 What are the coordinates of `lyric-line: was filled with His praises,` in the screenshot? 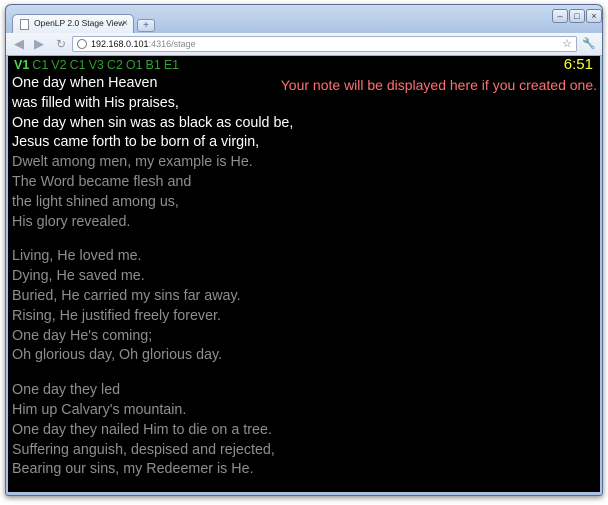 It's located at (95, 102).